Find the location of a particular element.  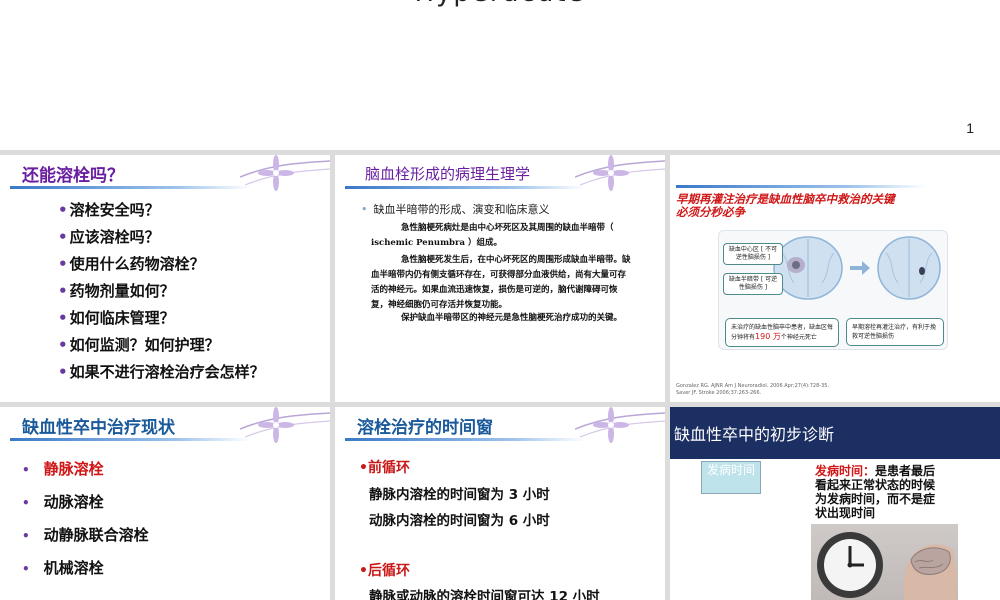

slide-title: 缺血性卒中的初步诊断 is located at coordinates (754, 434).